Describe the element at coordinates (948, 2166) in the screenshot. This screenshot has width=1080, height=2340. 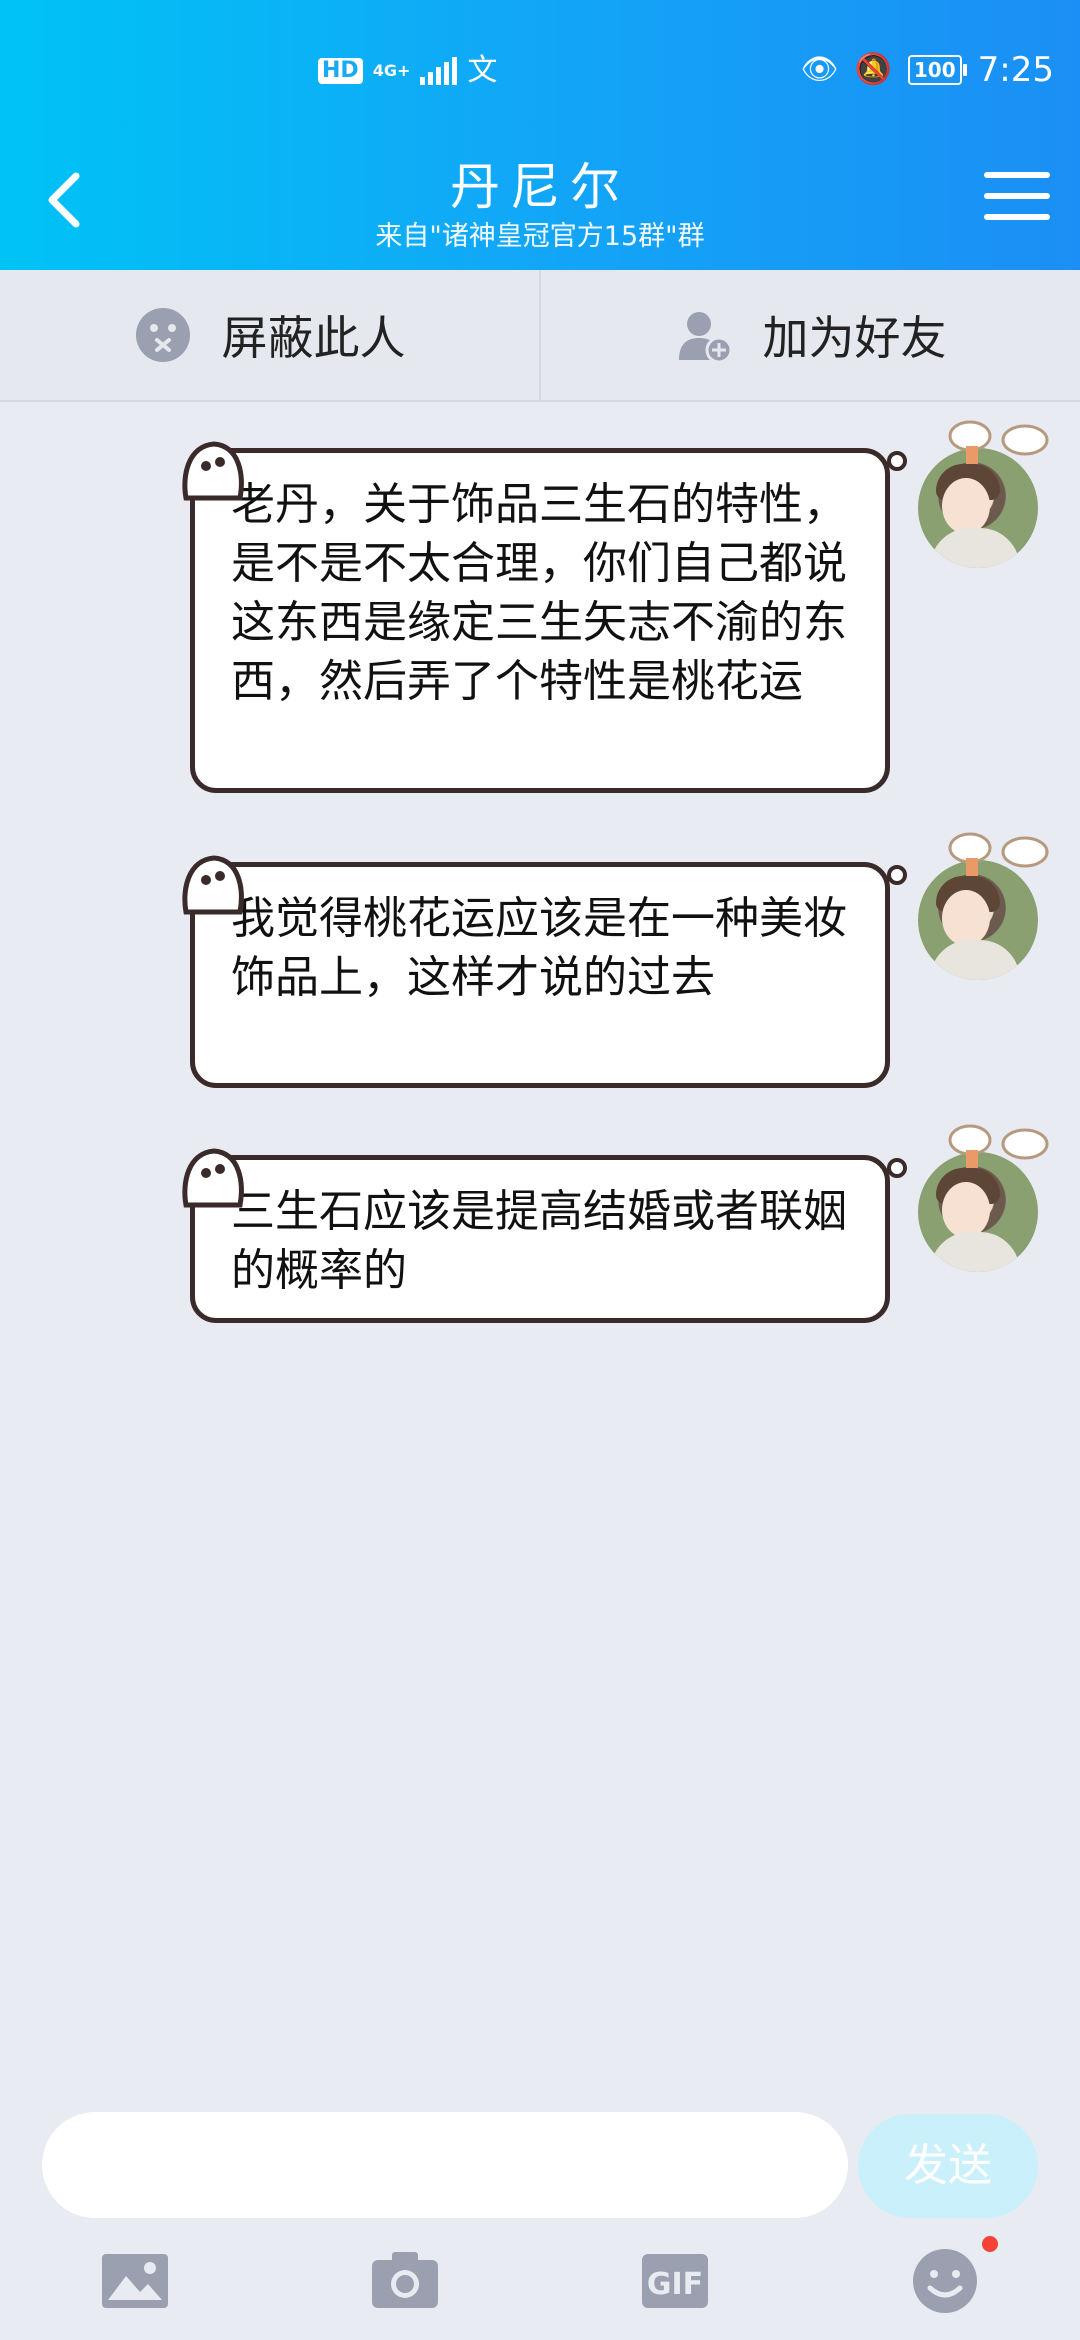
I see `send-button: 发送` at that location.